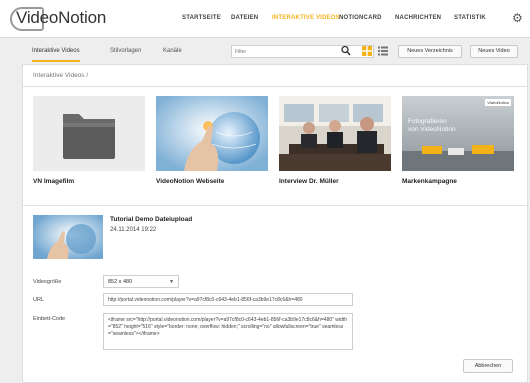  What do you see at coordinates (39, 300) in the screenshot?
I see `url-label: URL` at bounding box center [39, 300].